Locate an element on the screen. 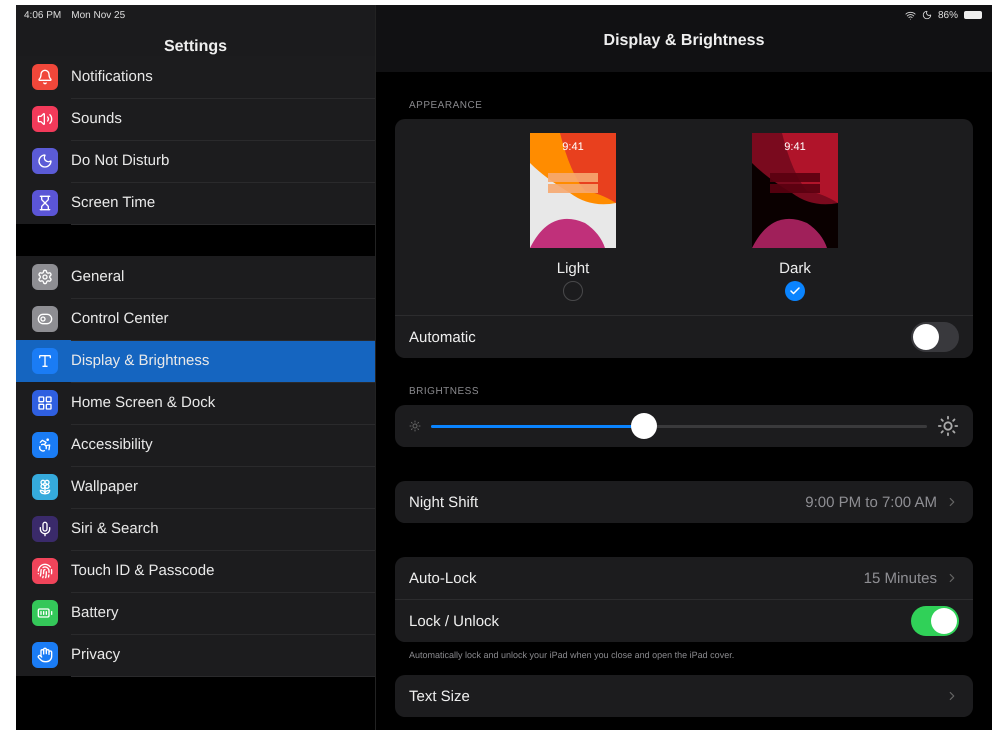 This screenshot has width=997, height=730. option-label: Light is located at coordinates (573, 268).